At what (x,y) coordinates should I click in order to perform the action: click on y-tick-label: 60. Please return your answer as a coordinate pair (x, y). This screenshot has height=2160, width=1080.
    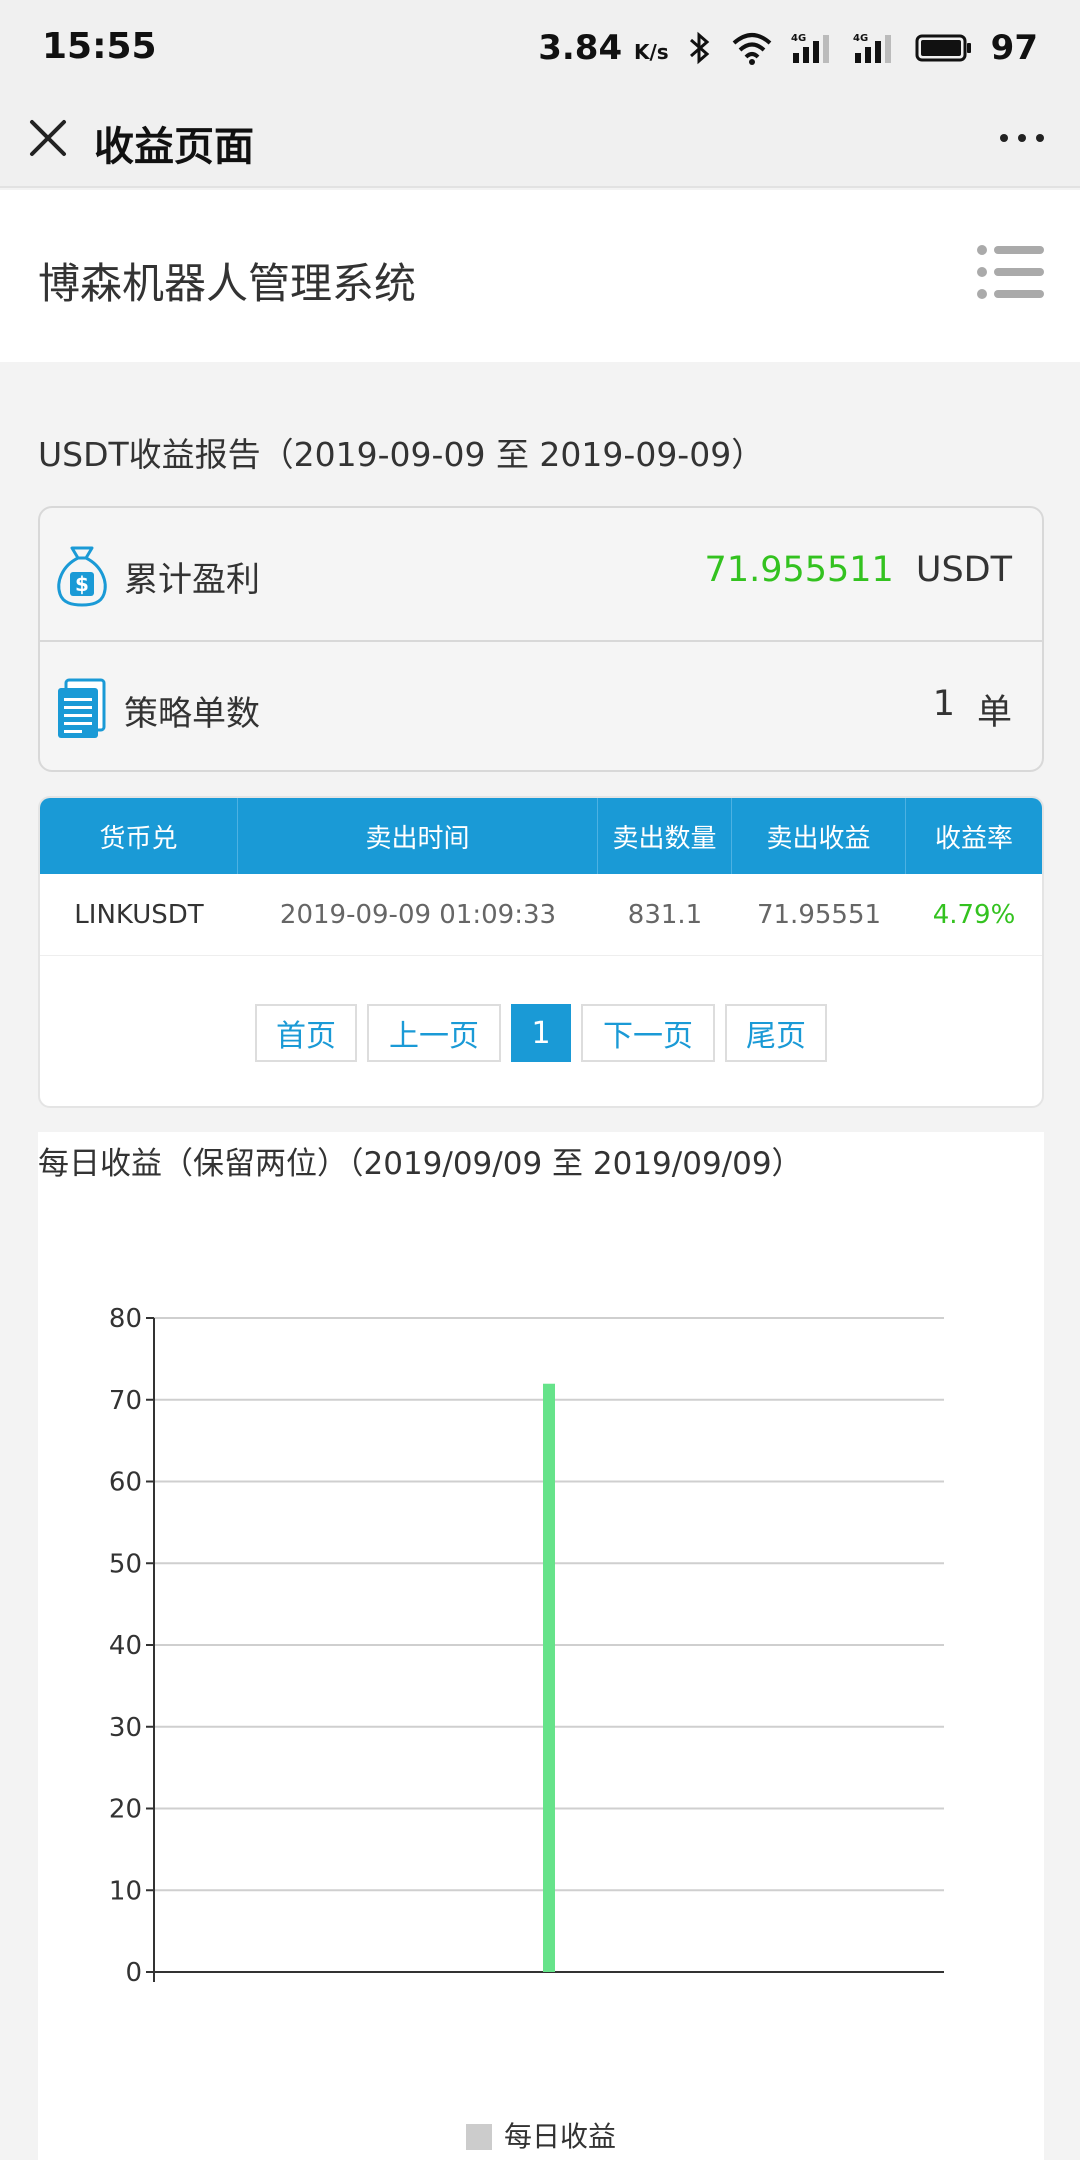
    Looking at the image, I should click on (125, 1483).